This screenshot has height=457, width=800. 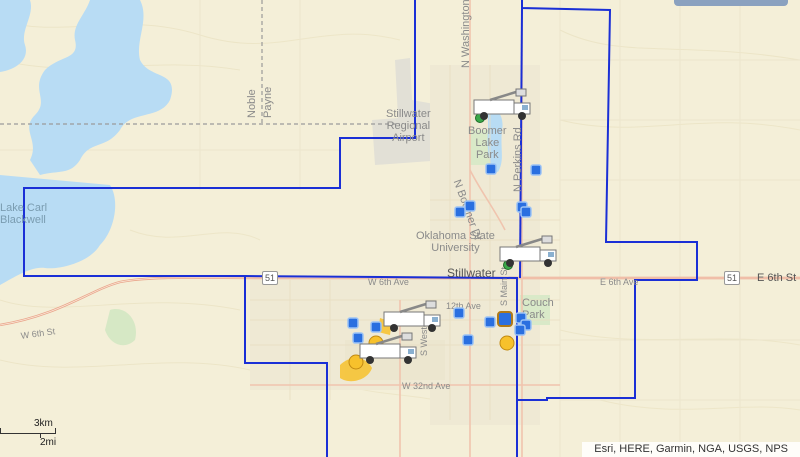 What do you see at coordinates (691, 449) in the screenshot?
I see `map-attribution: Esri, HERE, Garmin, NGA, USGS, NPS` at bounding box center [691, 449].